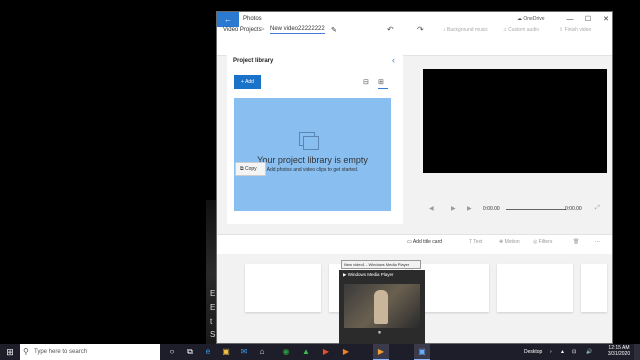 This screenshot has height=360, width=640. Describe the element at coordinates (589, 352) in the screenshot. I see `volume-icon: 🔊` at that location.